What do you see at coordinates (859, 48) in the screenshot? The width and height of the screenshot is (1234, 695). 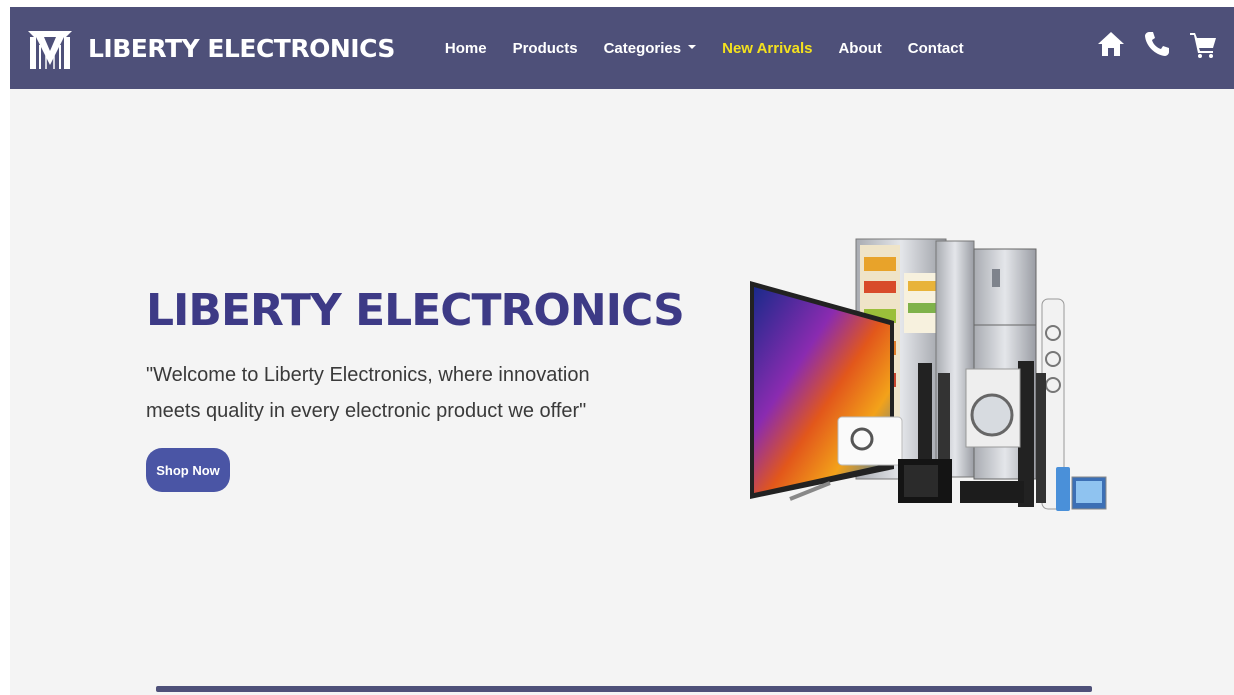 I see `nav-link-about: About` at bounding box center [859, 48].